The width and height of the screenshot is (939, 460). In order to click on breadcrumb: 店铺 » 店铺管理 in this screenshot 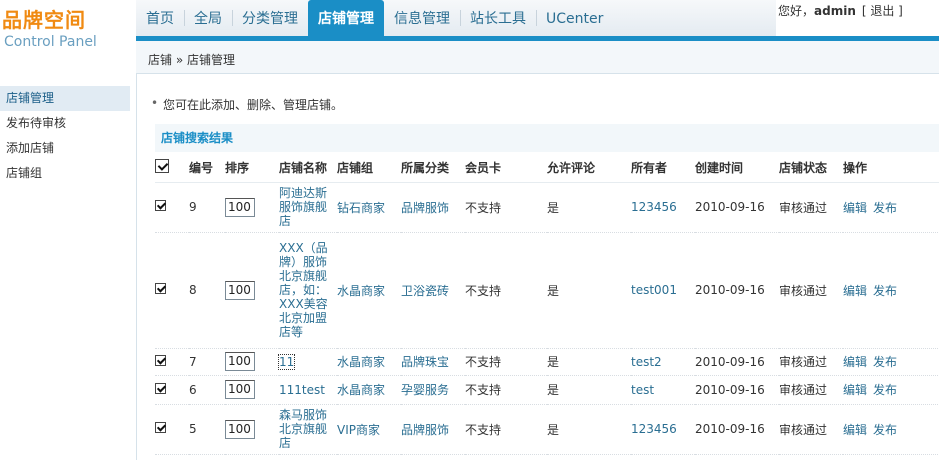, I will do `click(191, 60)`.